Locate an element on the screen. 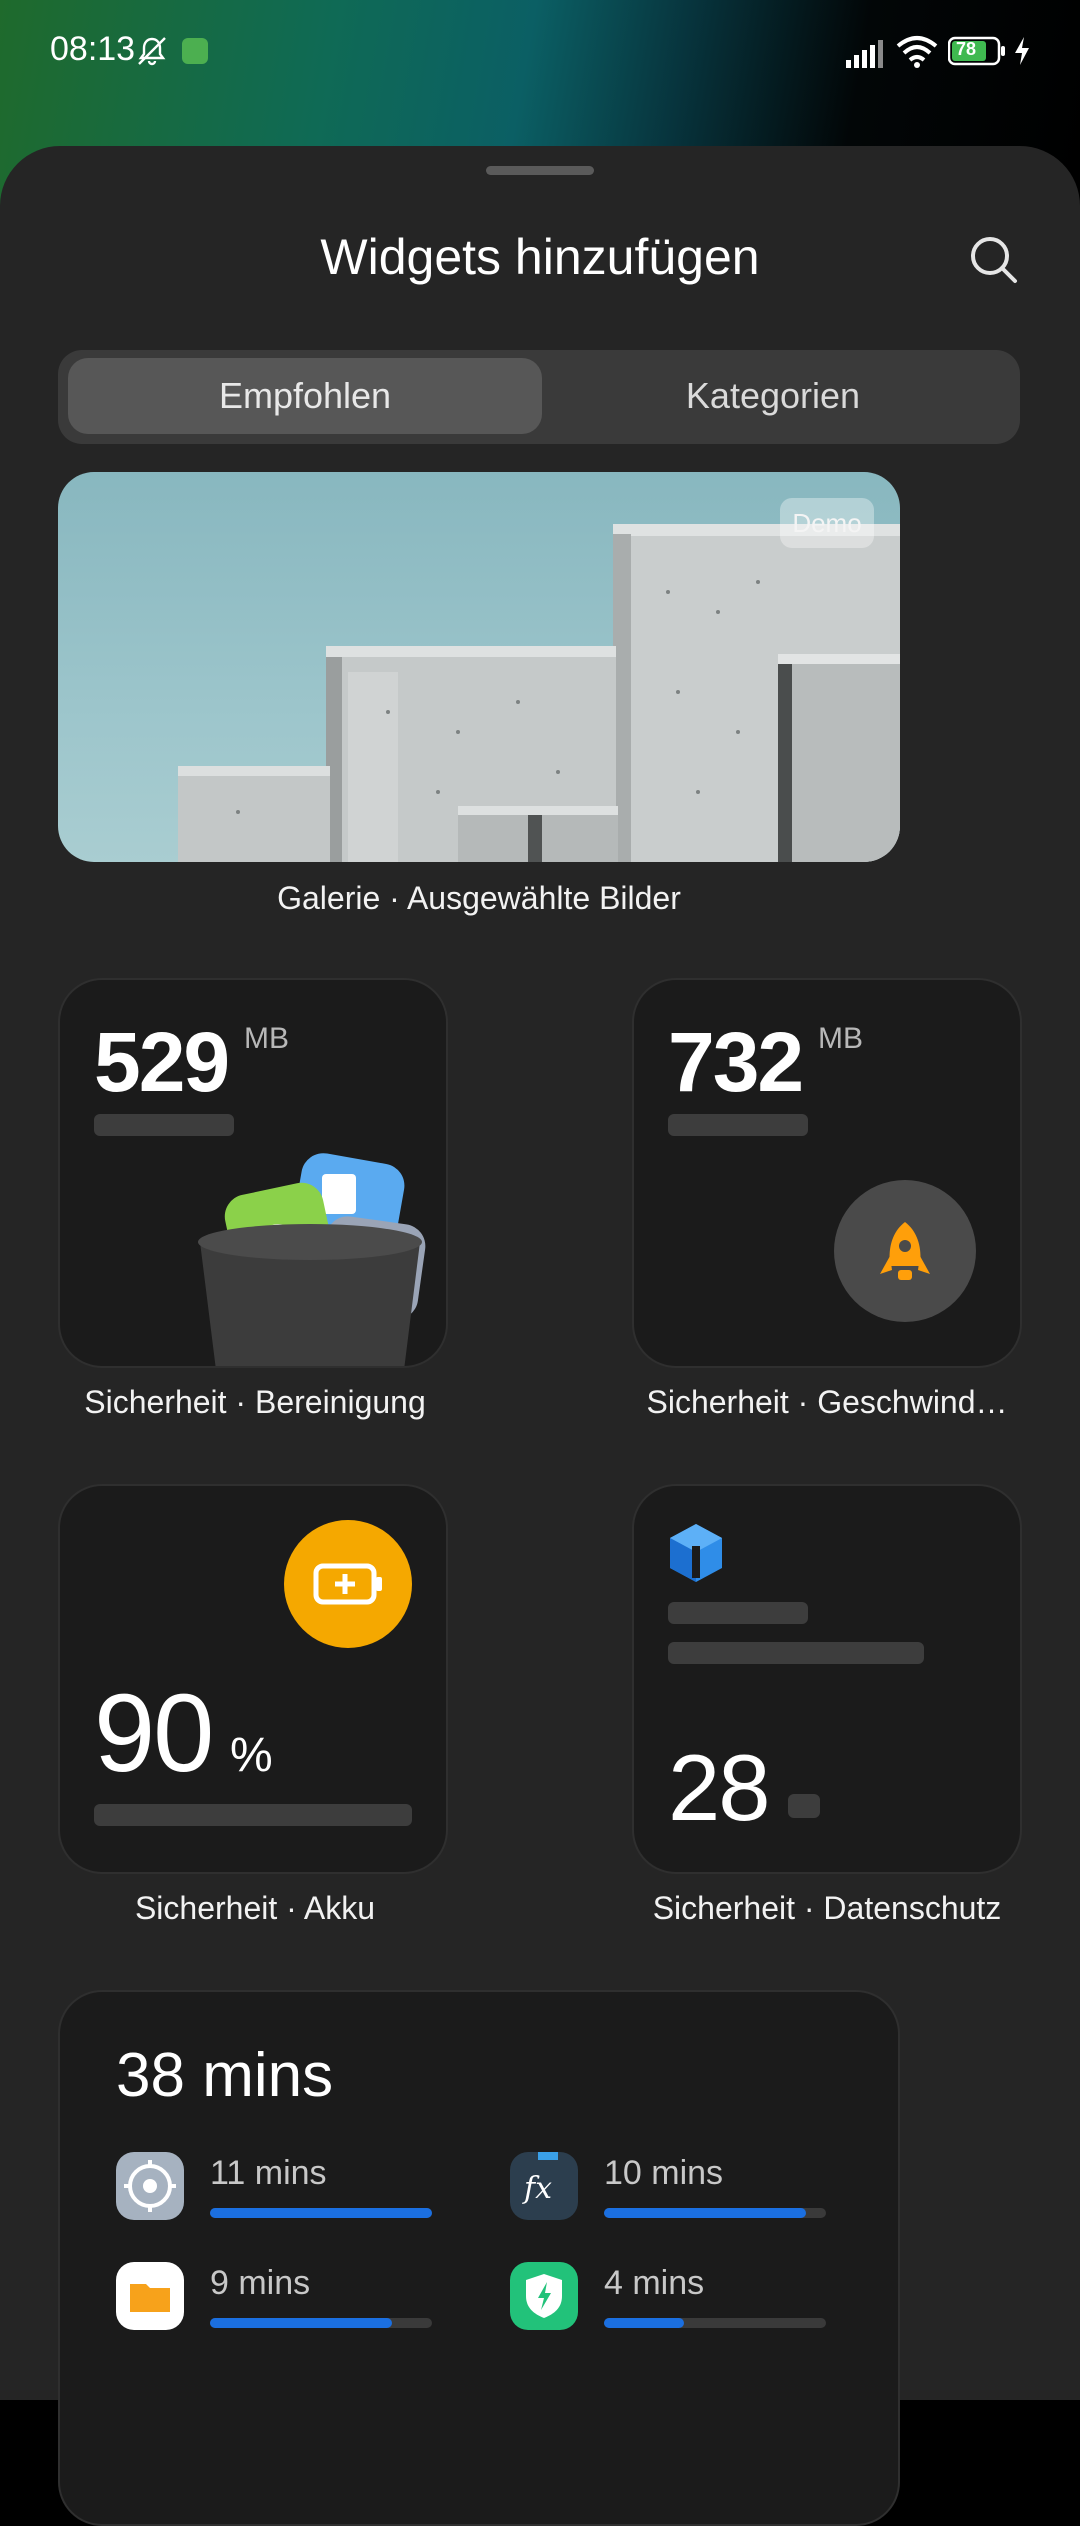 This screenshot has width=1080, height=2526. security-shield-icon is located at coordinates (544, 2296).